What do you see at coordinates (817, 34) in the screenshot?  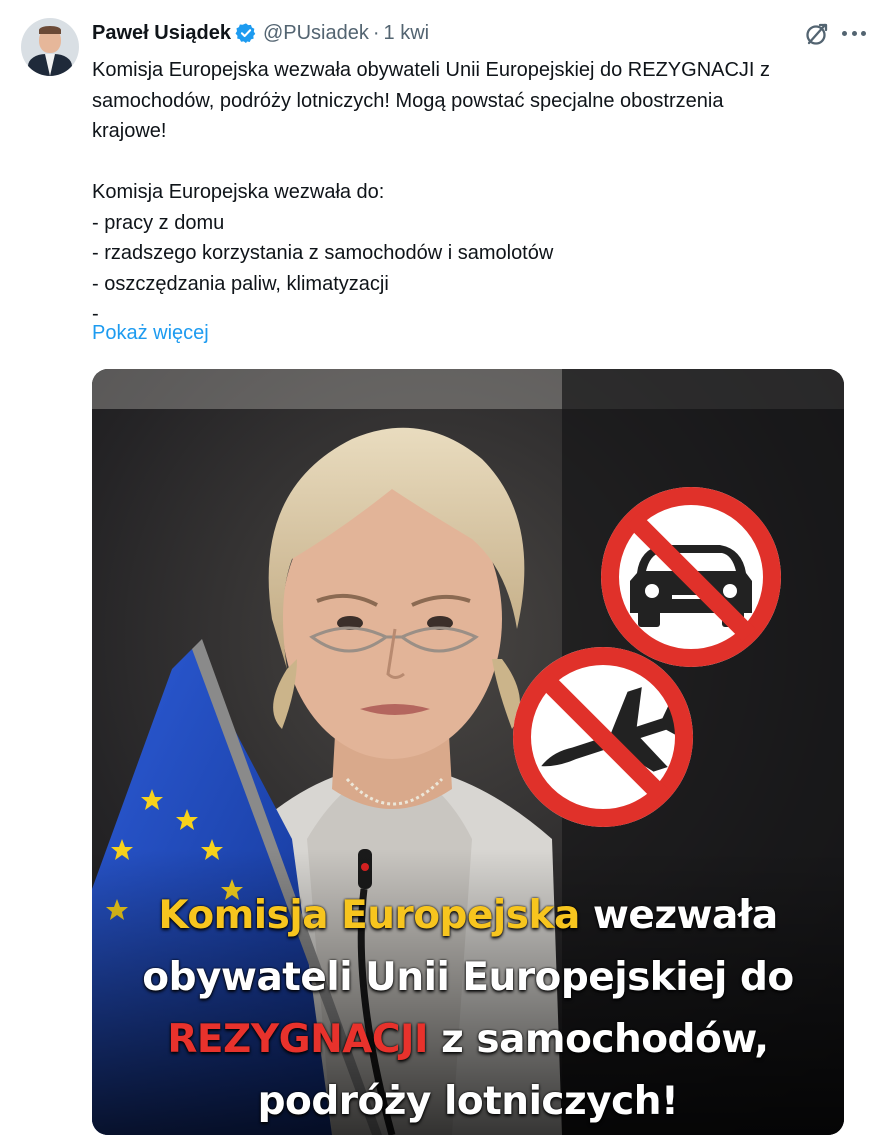 I see `grok-icon` at bounding box center [817, 34].